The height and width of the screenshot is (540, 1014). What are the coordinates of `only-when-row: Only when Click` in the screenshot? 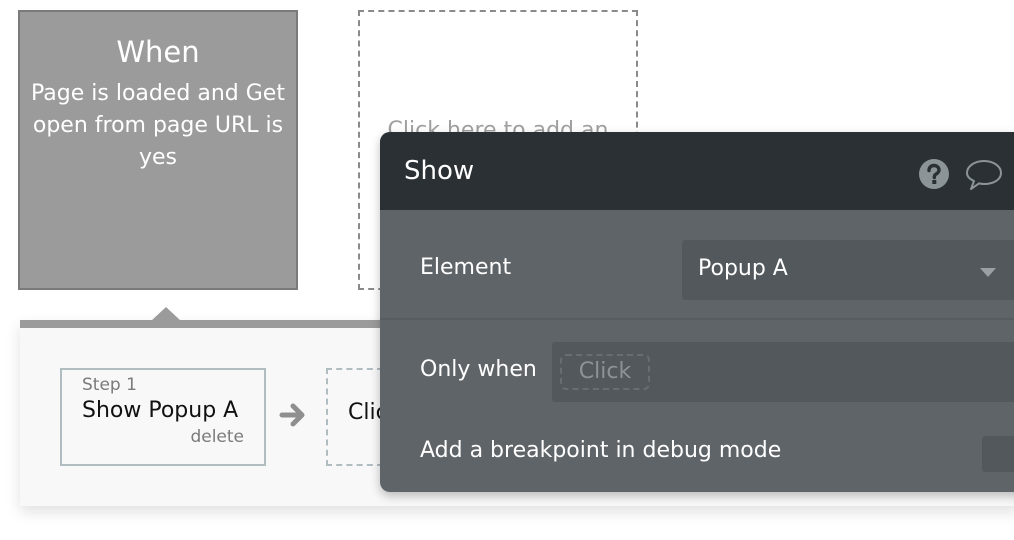 It's located at (697, 372).